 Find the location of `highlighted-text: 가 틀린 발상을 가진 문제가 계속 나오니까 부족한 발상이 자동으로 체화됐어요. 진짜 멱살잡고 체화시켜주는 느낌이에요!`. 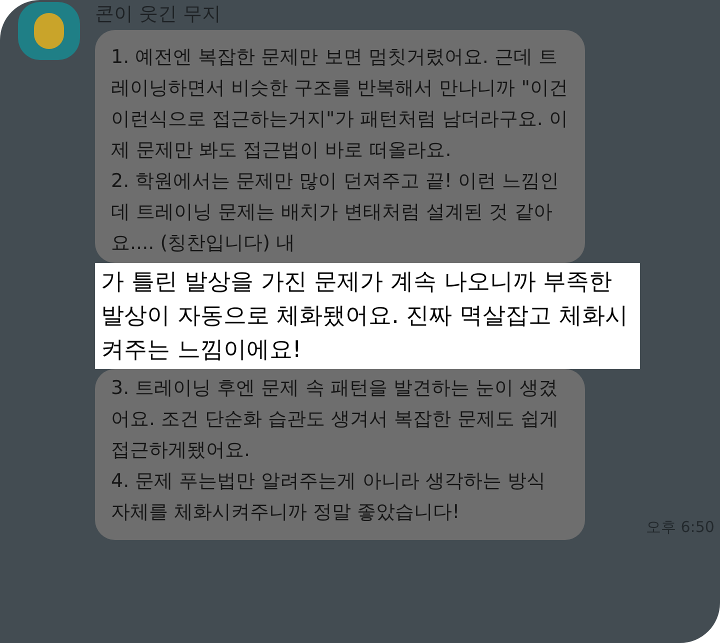

highlighted-text: 가 틀린 발상을 가진 문제가 계속 나오니까 부족한 발상이 자동으로 체화됐어요. 진짜 멱살잡고 체화시켜주는 느낌이에요! is located at coordinates (367, 316).